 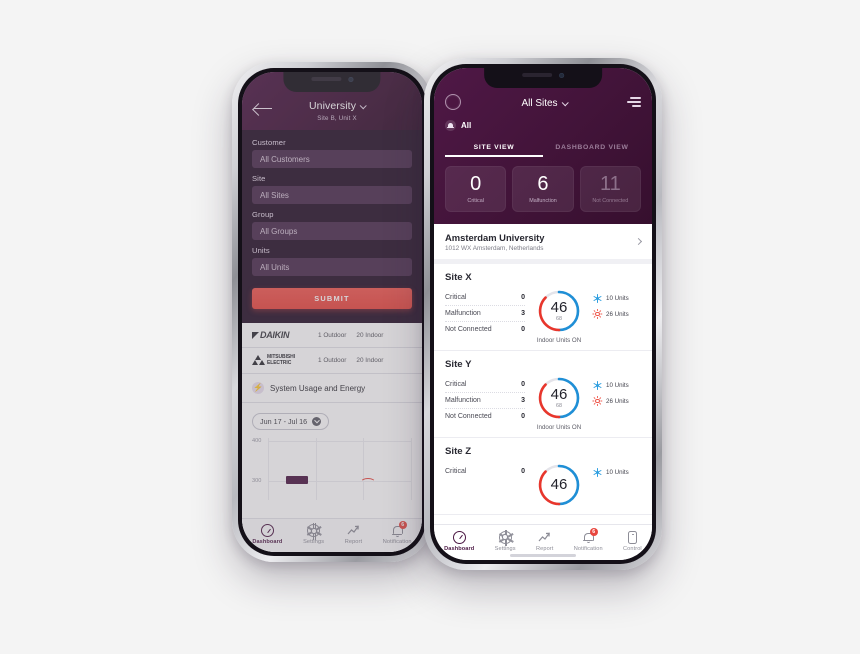 I want to click on hamburger-menu-icon, so click(x=634, y=102).